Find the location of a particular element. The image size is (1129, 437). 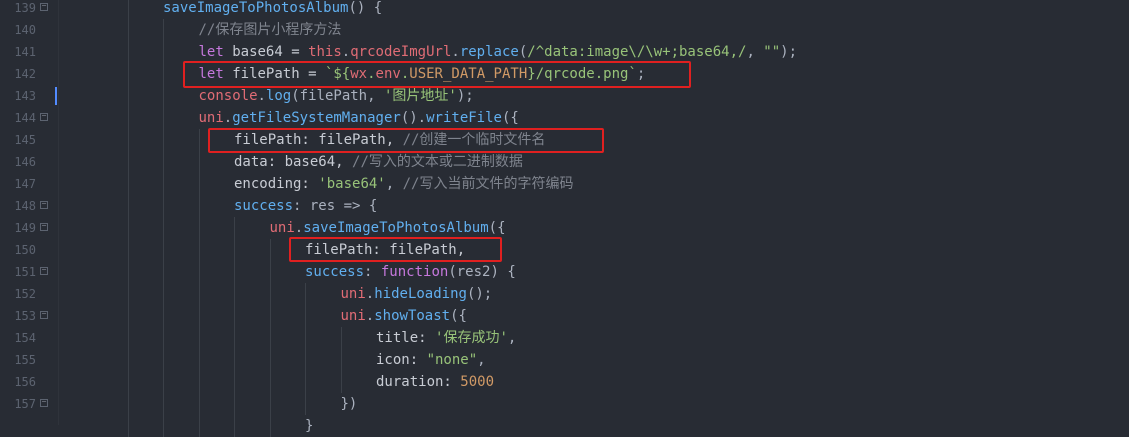

line-number: 149 is located at coordinates (25, 228).